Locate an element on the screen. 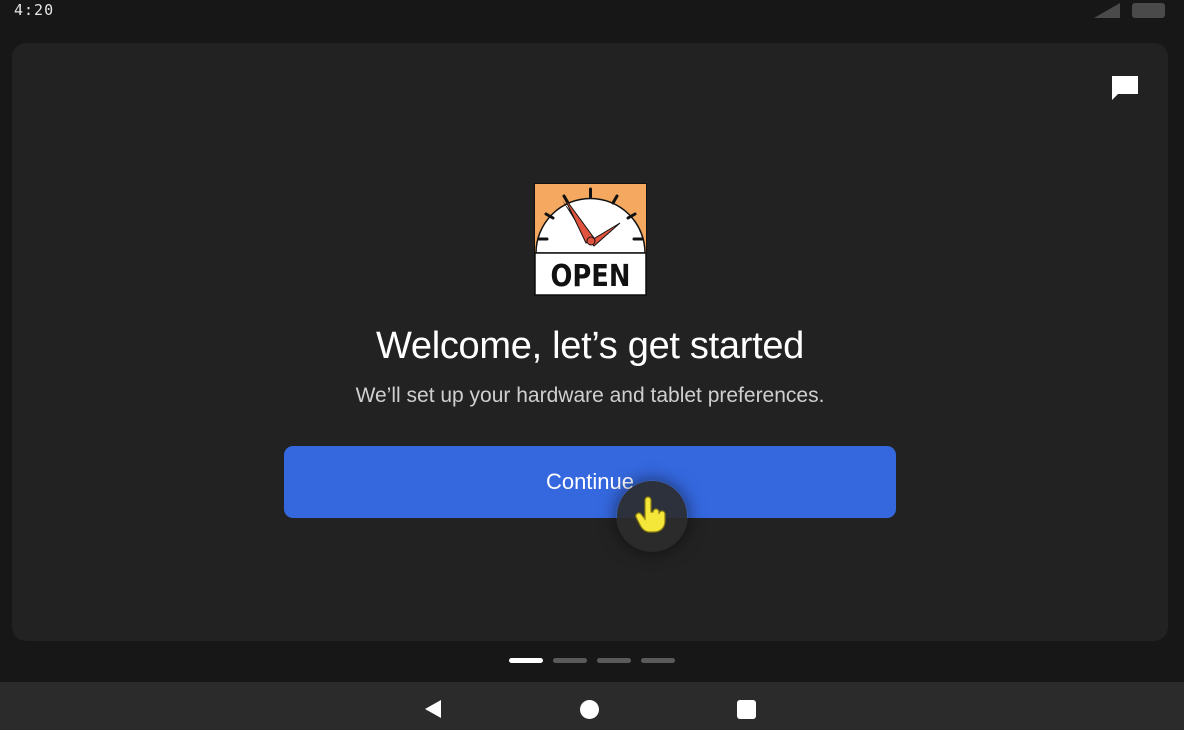  recents-square-icon is located at coordinates (746, 709).